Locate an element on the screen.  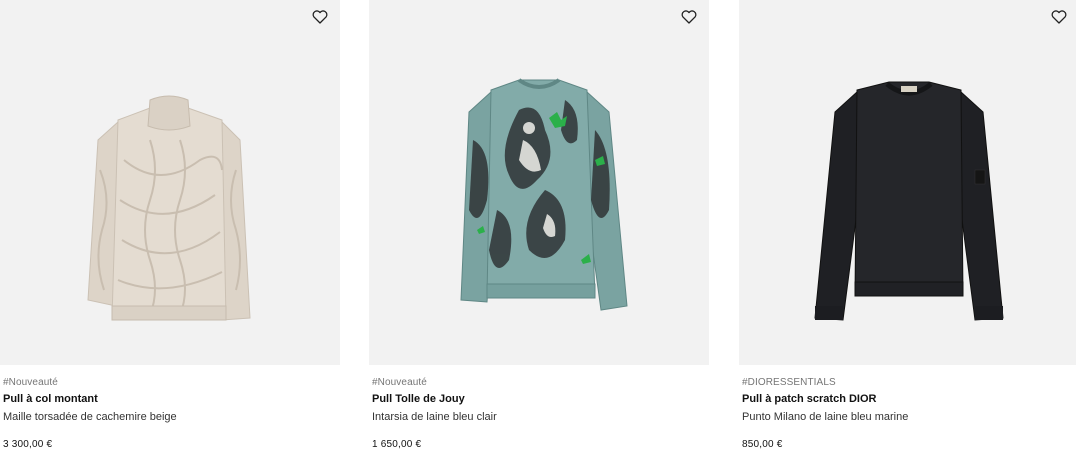
product-name: Pull à col montant is located at coordinates (50, 399).